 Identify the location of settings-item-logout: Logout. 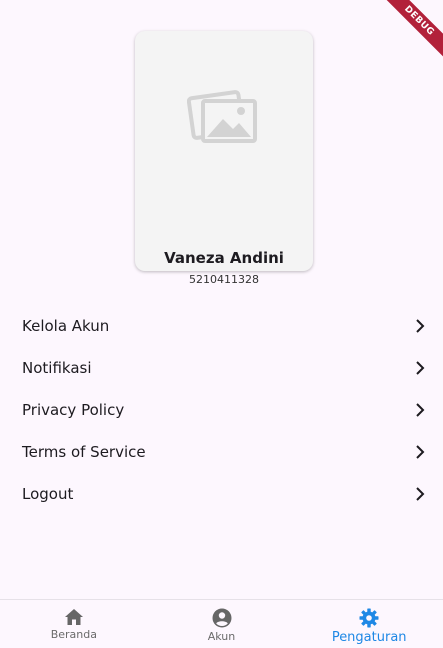
(221, 494).